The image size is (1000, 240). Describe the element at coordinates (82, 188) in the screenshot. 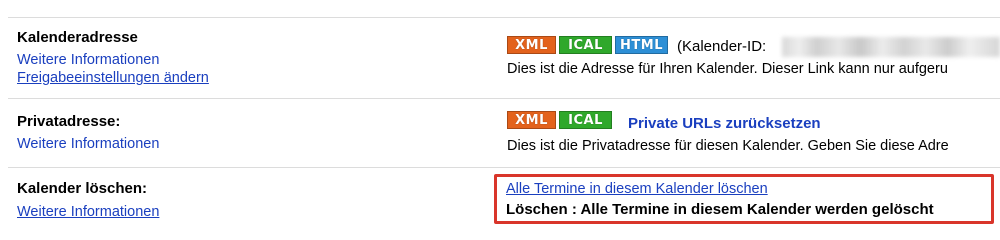

I see `delete-calendar-label: Kalender löschen:` at that location.